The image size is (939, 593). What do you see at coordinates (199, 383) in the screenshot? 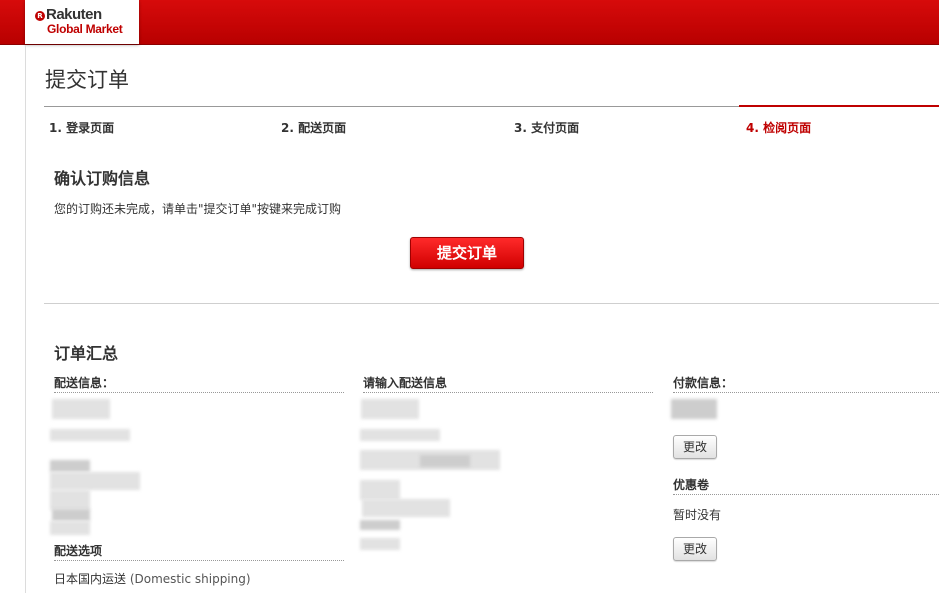
I see `shipping-info-heading: 配送信息：` at bounding box center [199, 383].